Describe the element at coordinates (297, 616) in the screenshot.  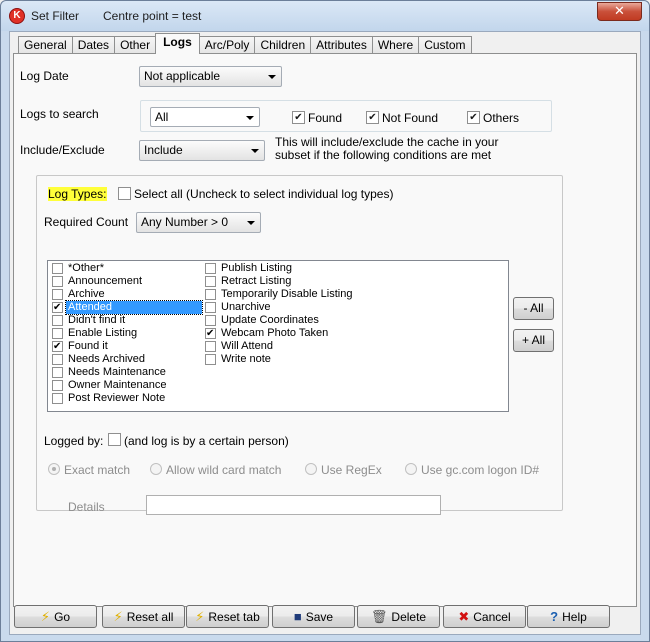
I see `floppy-disk-icon: ■` at that location.